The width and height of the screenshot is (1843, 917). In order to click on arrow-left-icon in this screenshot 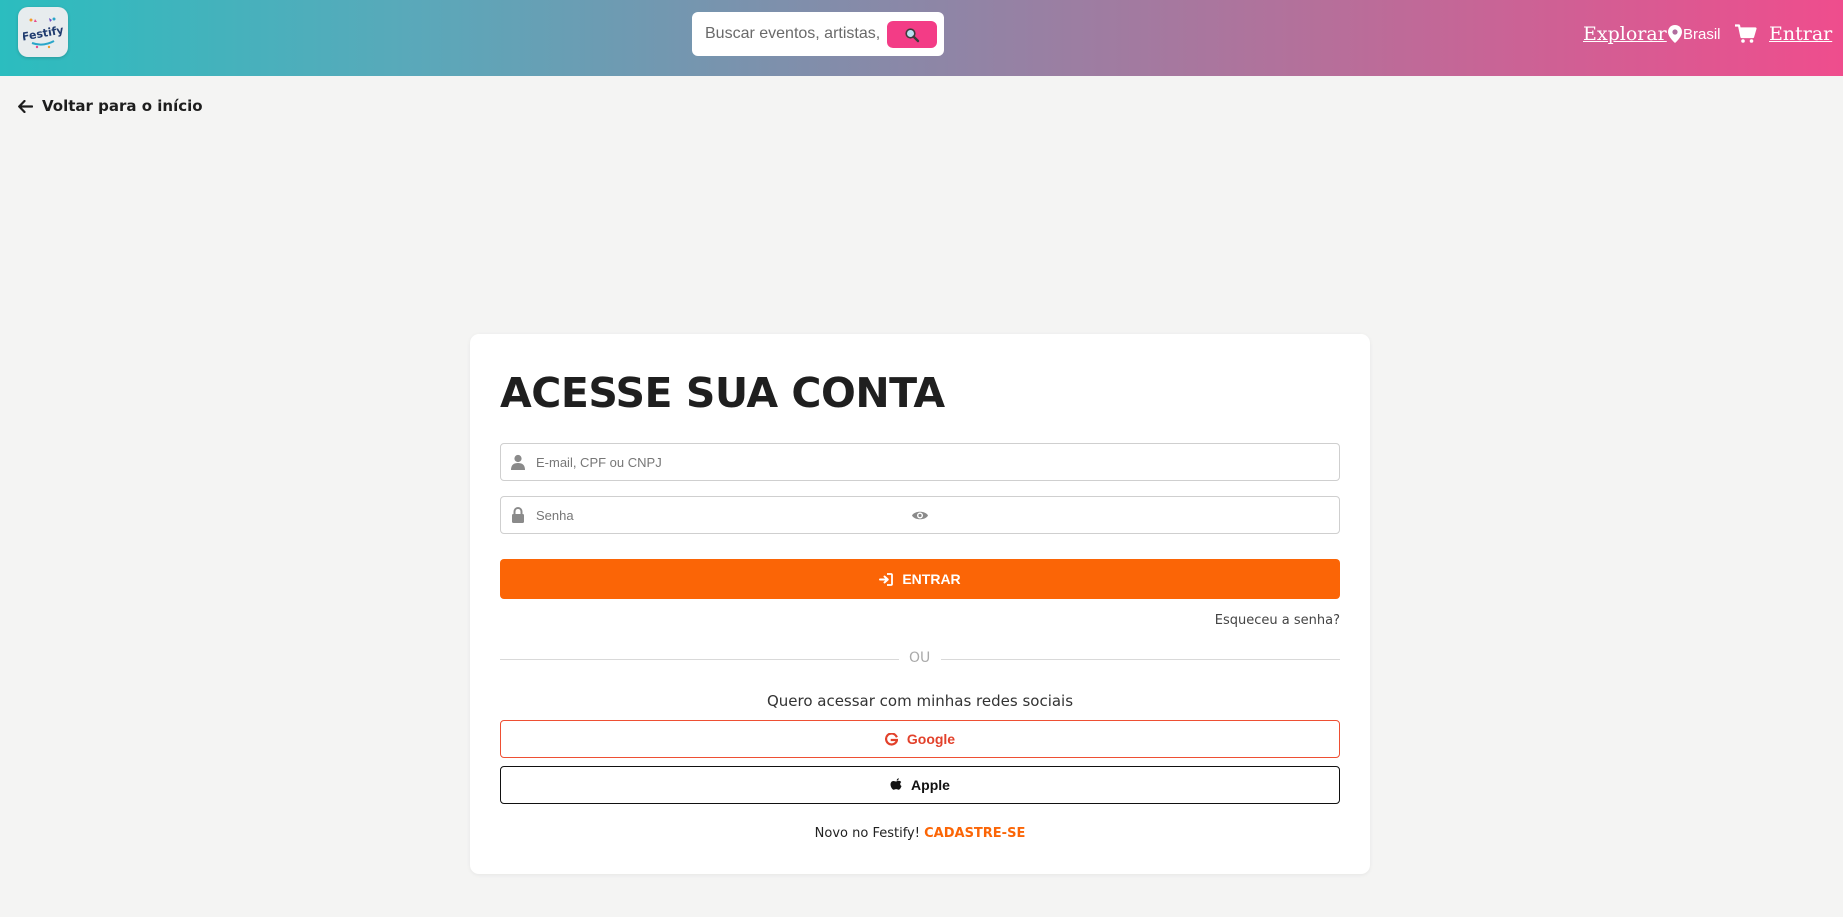, I will do `click(25, 106)`.